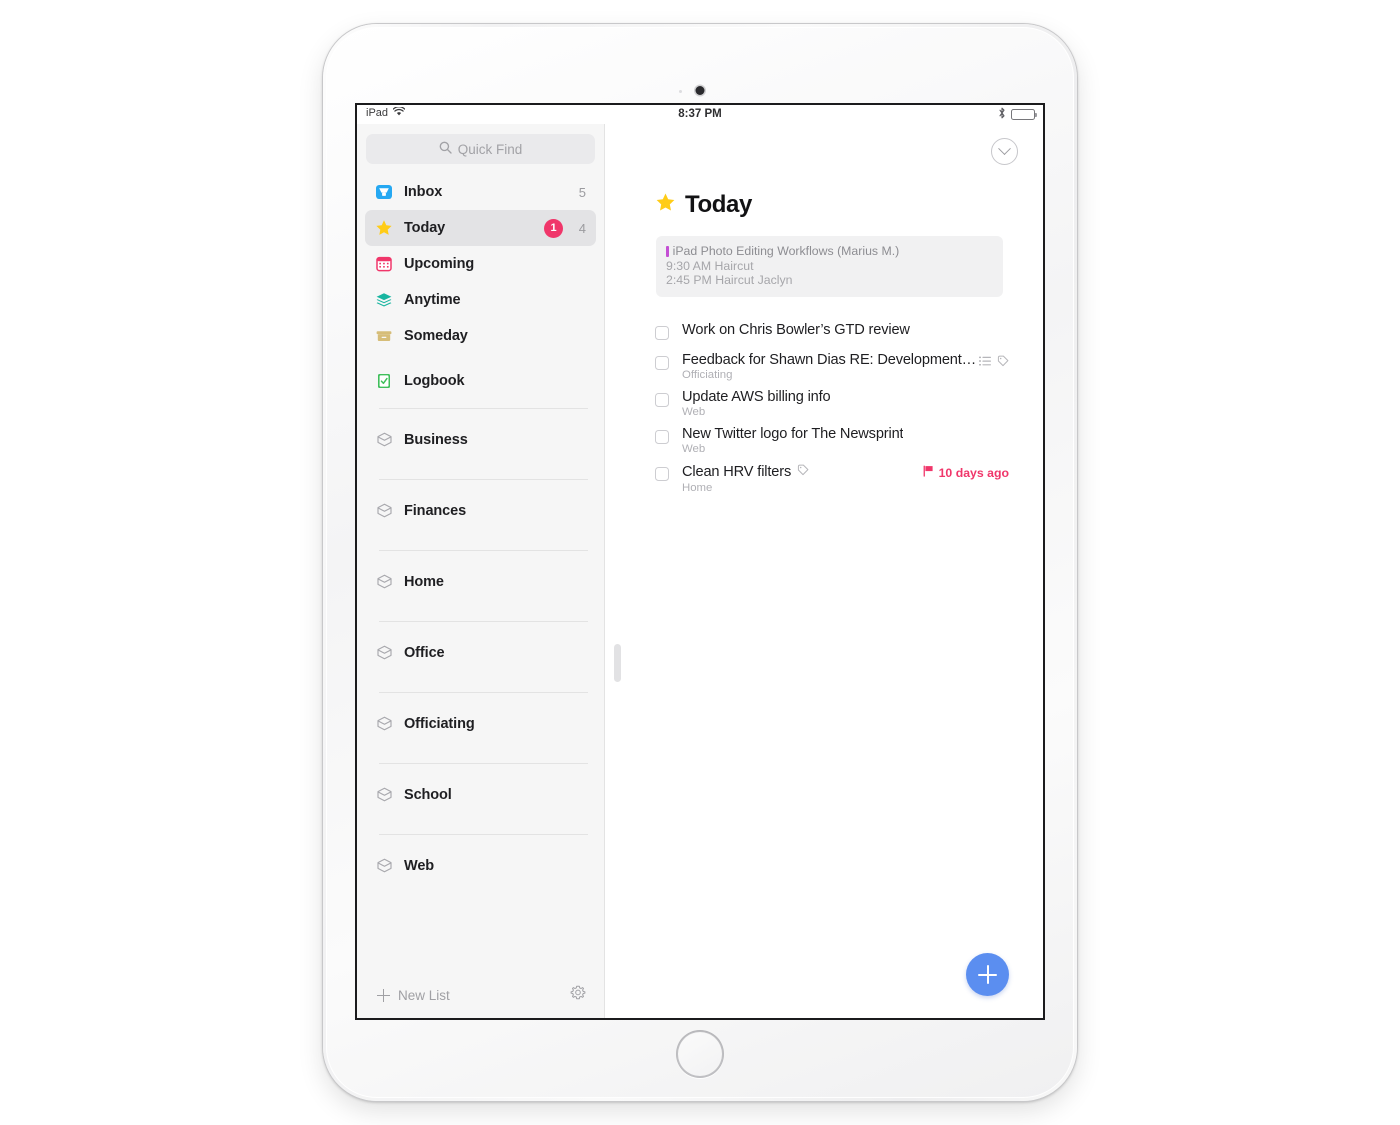 This screenshot has width=1400, height=1125. Describe the element at coordinates (480, 336) in the screenshot. I see `sidebar-item-someday: Someday` at that location.